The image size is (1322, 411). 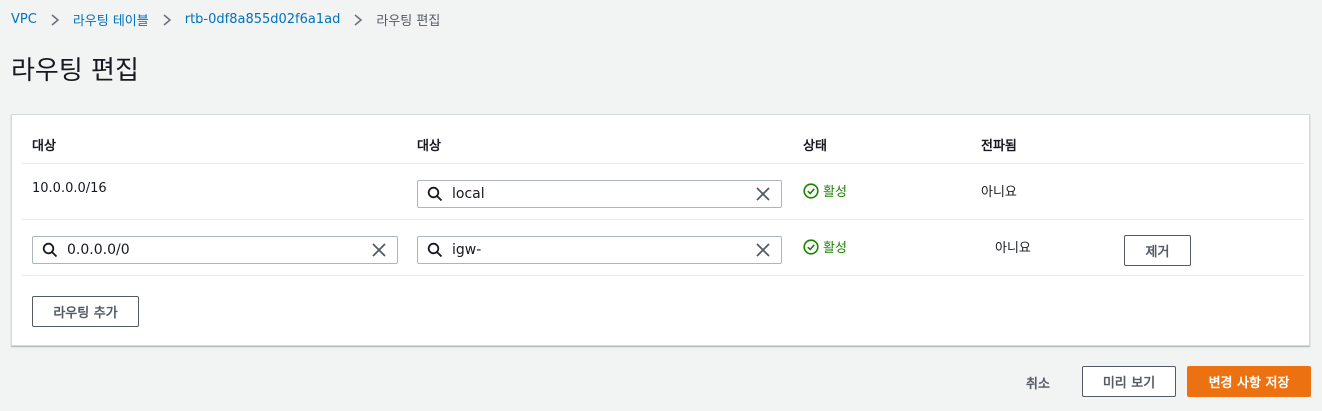 What do you see at coordinates (815, 146) in the screenshot?
I see `column-header-status: 상태` at bounding box center [815, 146].